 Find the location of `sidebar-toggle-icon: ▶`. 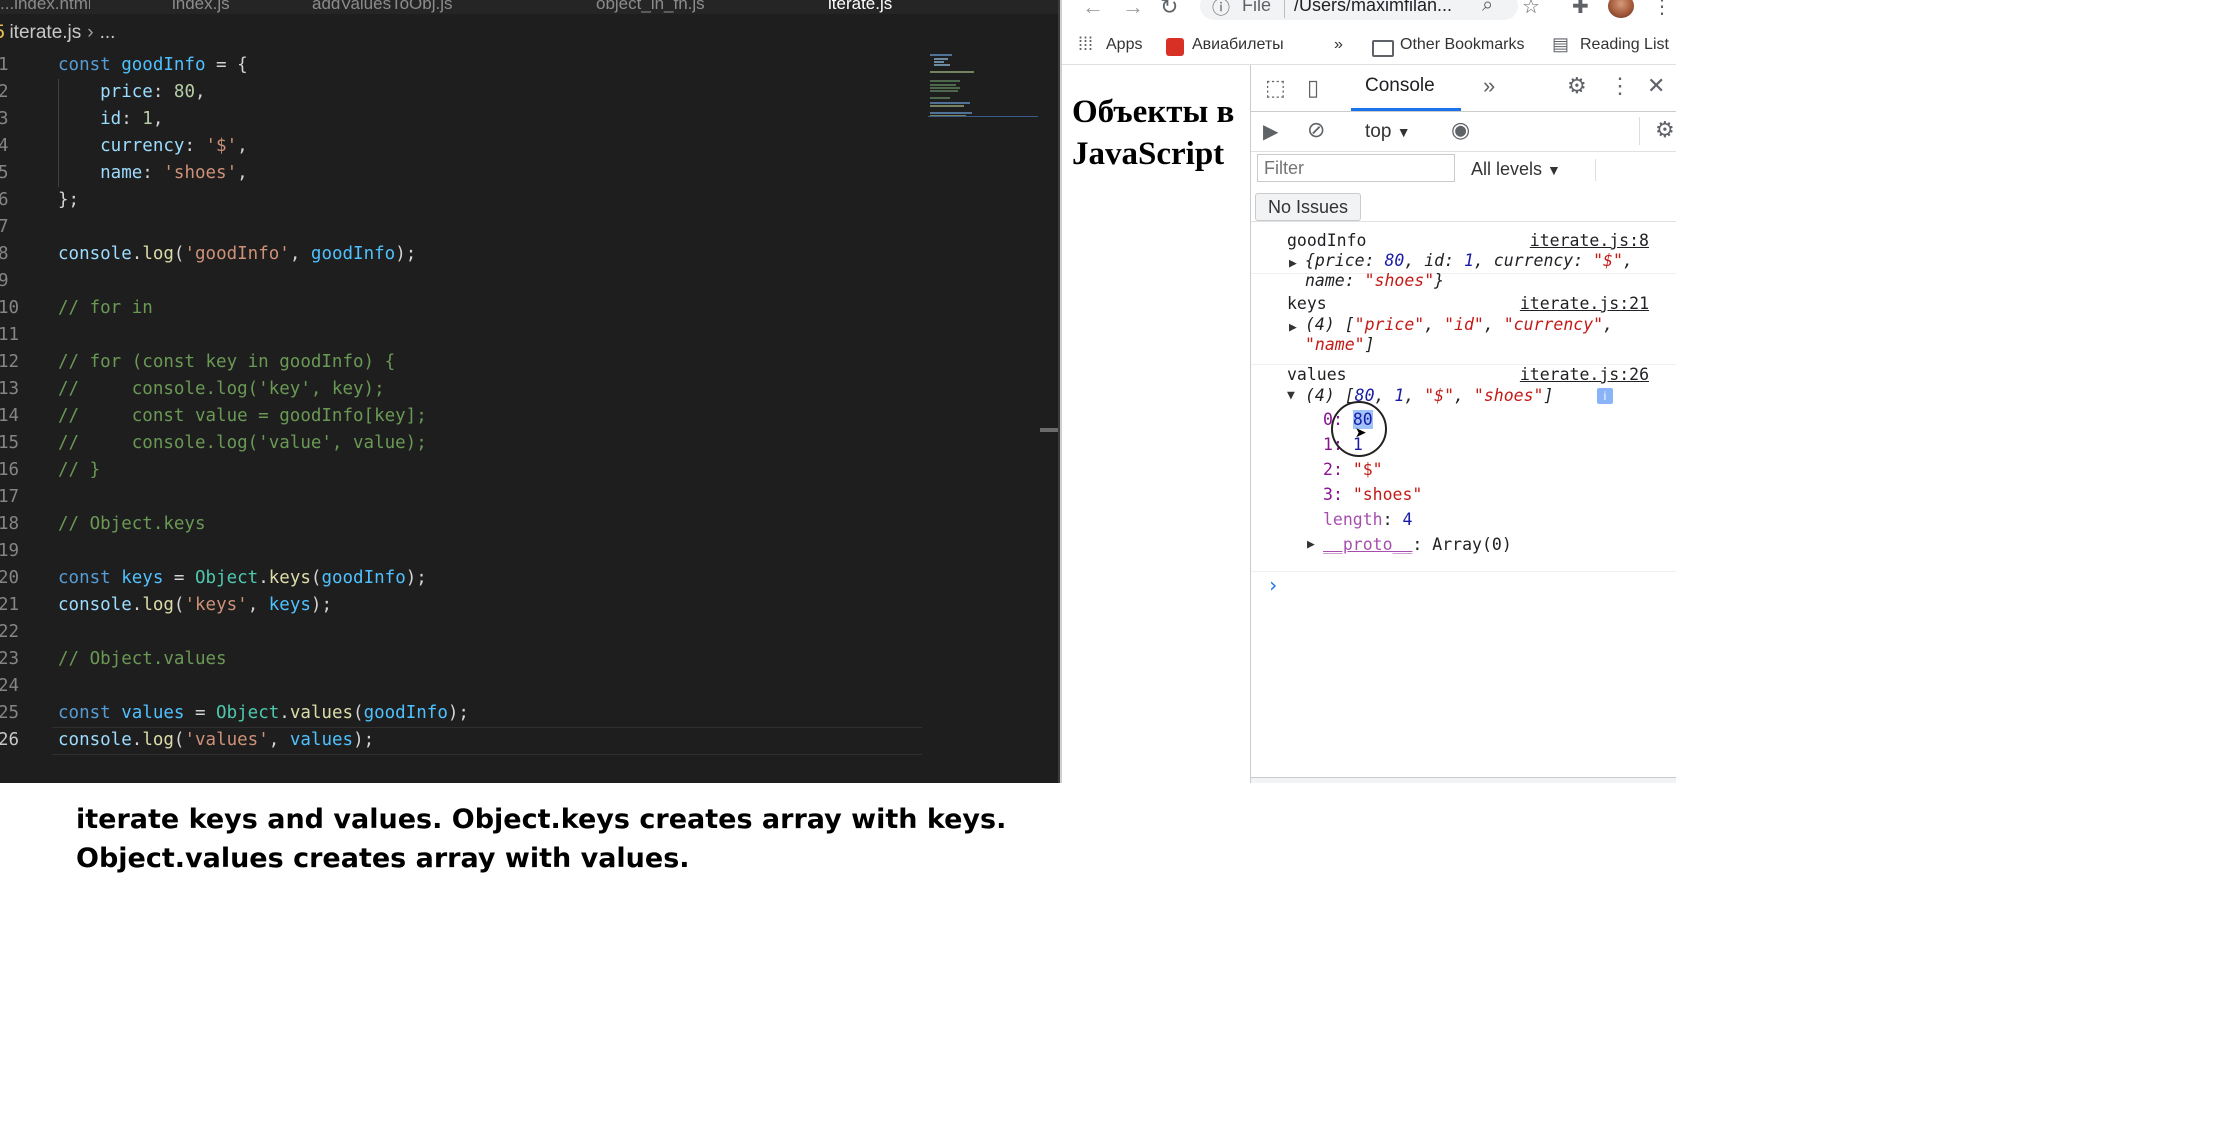

sidebar-toggle-icon: ▶ is located at coordinates (1270, 131).